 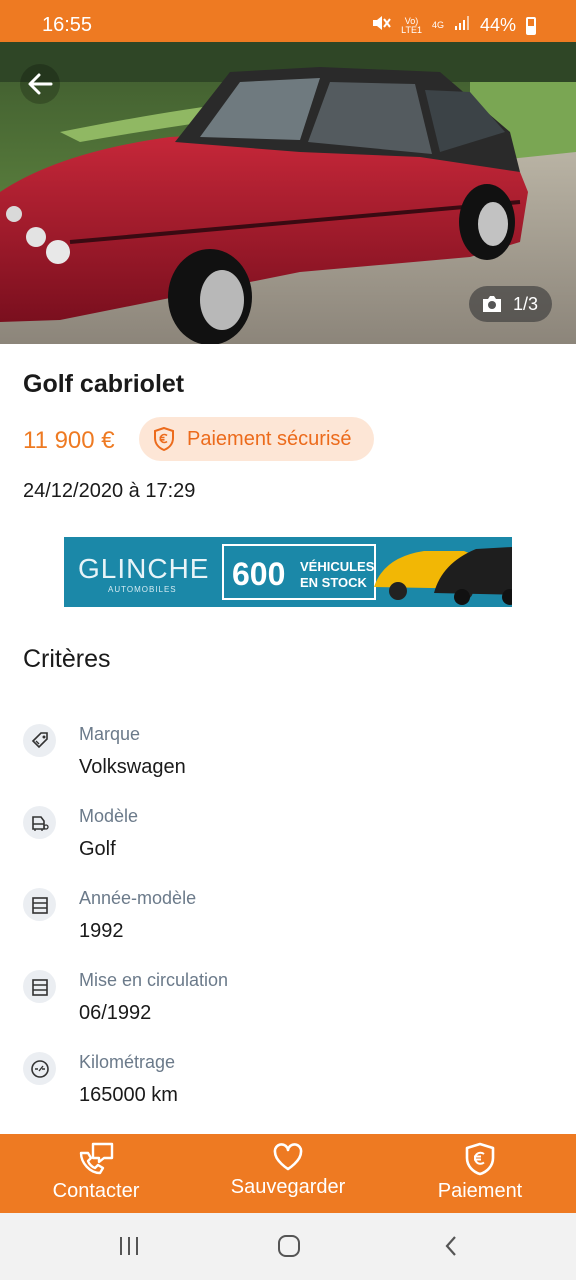 What do you see at coordinates (525, 303) in the screenshot?
I see `photo-counter-text: 1/3` at bounding box center [525, 303].